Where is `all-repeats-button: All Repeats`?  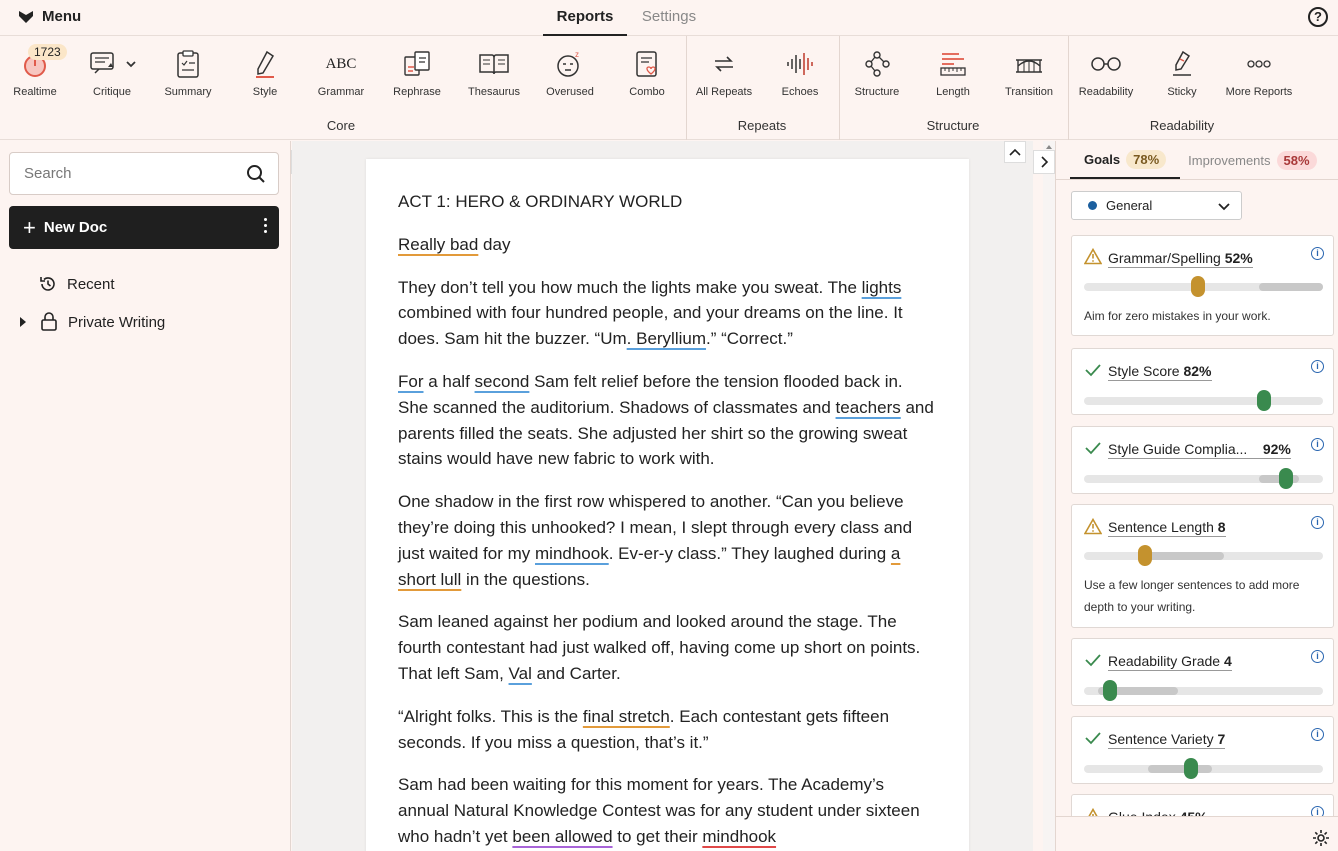 all-repeats-button: All Repeats is located at coordinates (724, 72).